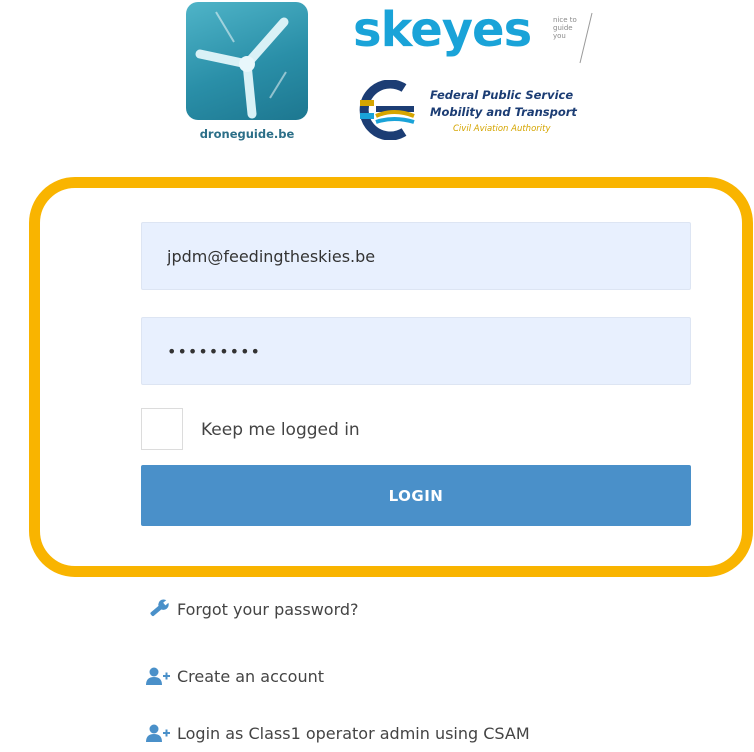 This screenshot has width=754, height=752. What do you see at coordinates (247, 134) in the screenshot?
I see `droneguide-text: droneguide.be` at bounding box center [247, 134].